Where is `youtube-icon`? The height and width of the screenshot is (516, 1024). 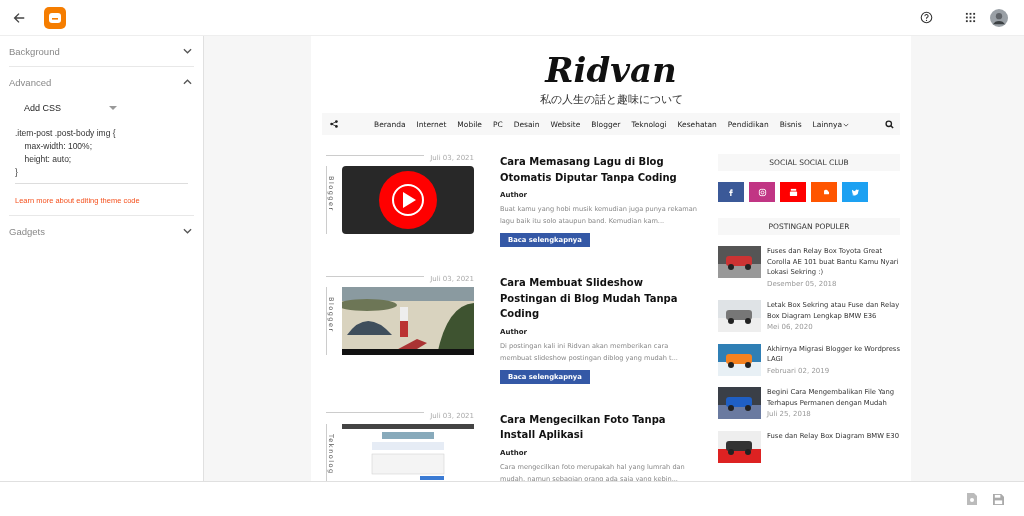 youtube-icon is located at coordinates (793, 192).